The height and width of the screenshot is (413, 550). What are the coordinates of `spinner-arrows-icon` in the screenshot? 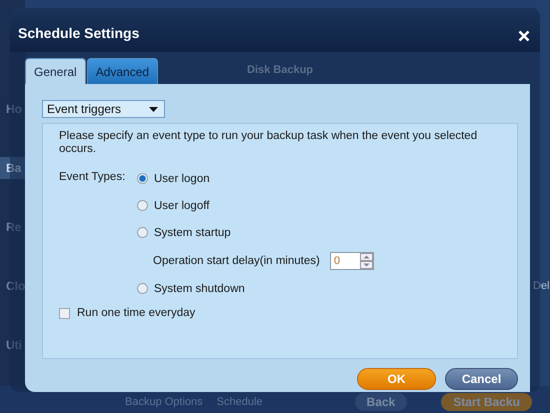 It's located at (366, 260).